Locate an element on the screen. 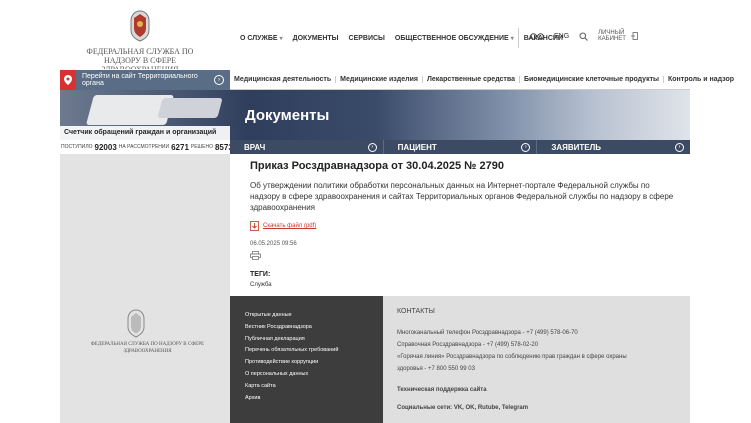 The width and height of the screenshot is (751, 423). tab-applicant: ЗАЯВИТЕЛЬ › is located at coordinates (613, 147).